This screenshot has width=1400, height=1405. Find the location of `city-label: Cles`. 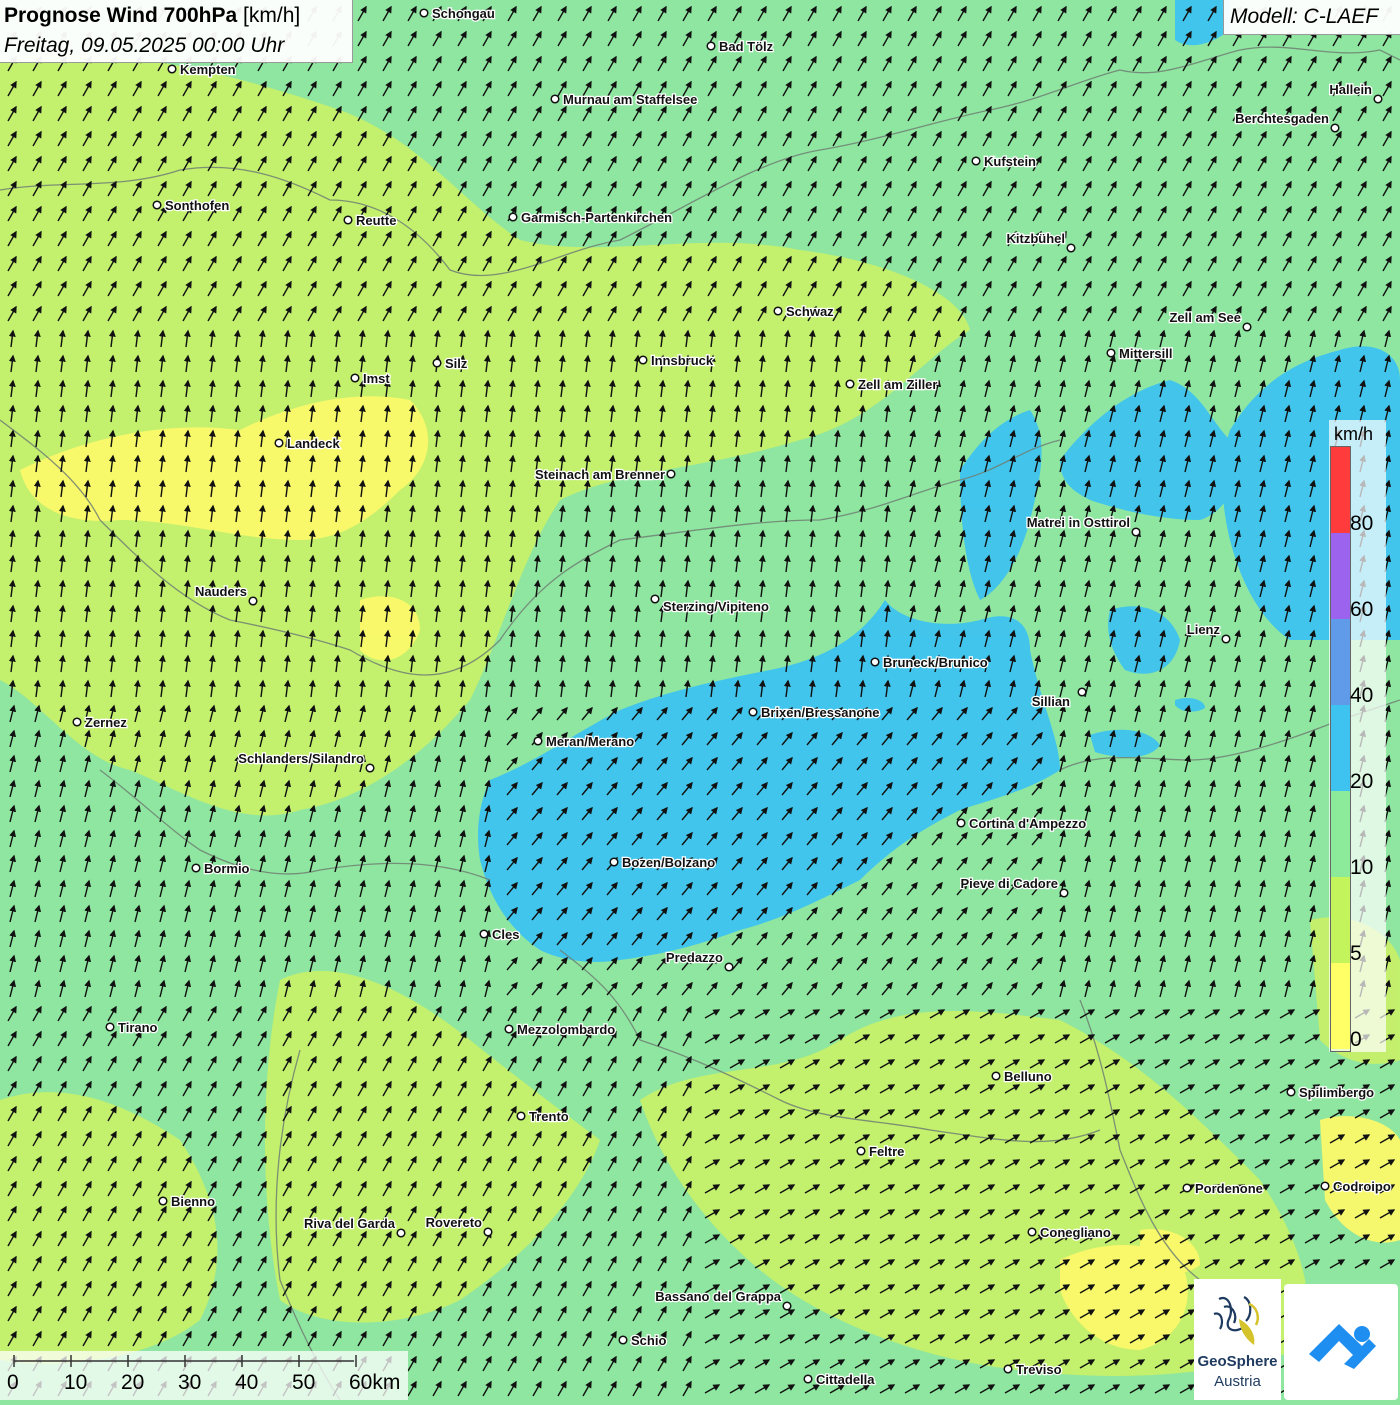

city-label: Cles is located at coordinates (505, 934).